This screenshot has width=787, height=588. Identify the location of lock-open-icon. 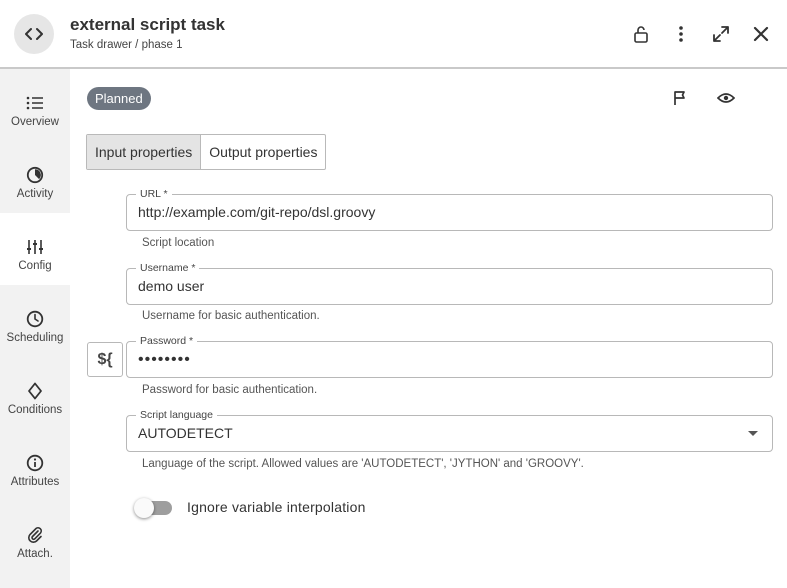
(641, 34).